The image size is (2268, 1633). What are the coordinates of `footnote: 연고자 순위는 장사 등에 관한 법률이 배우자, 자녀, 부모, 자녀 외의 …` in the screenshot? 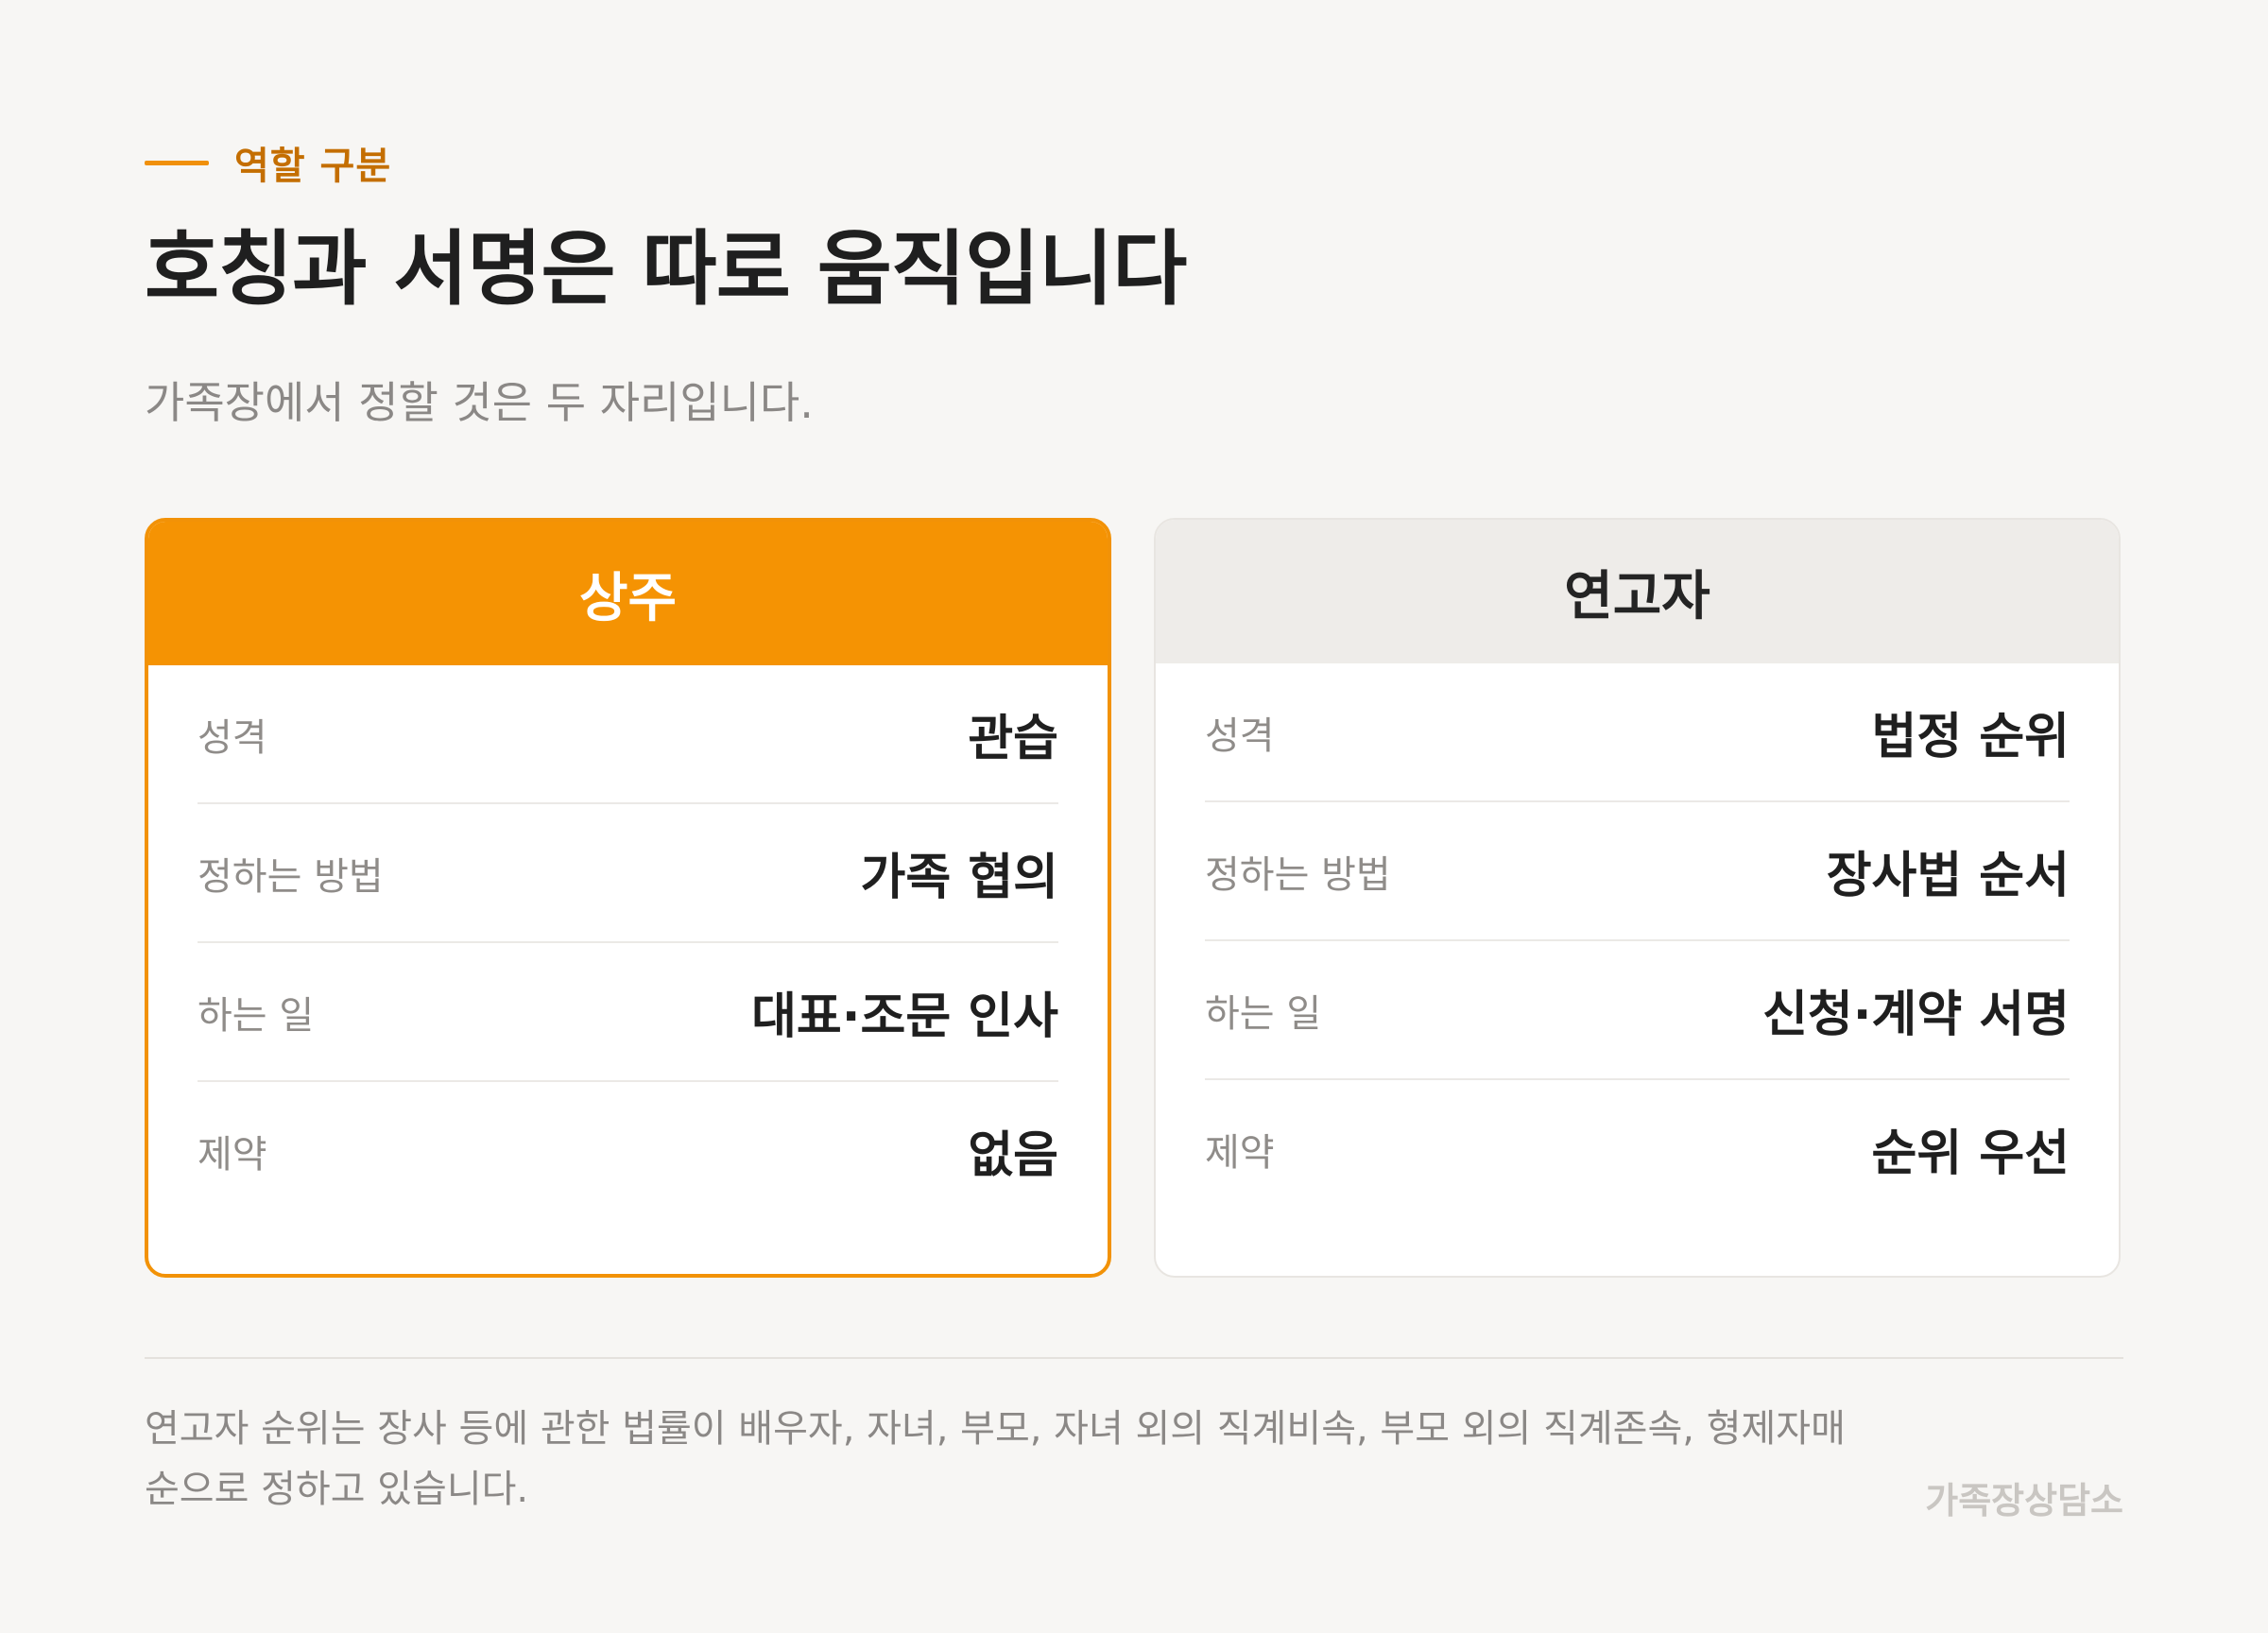 It's located at (995, 1459).